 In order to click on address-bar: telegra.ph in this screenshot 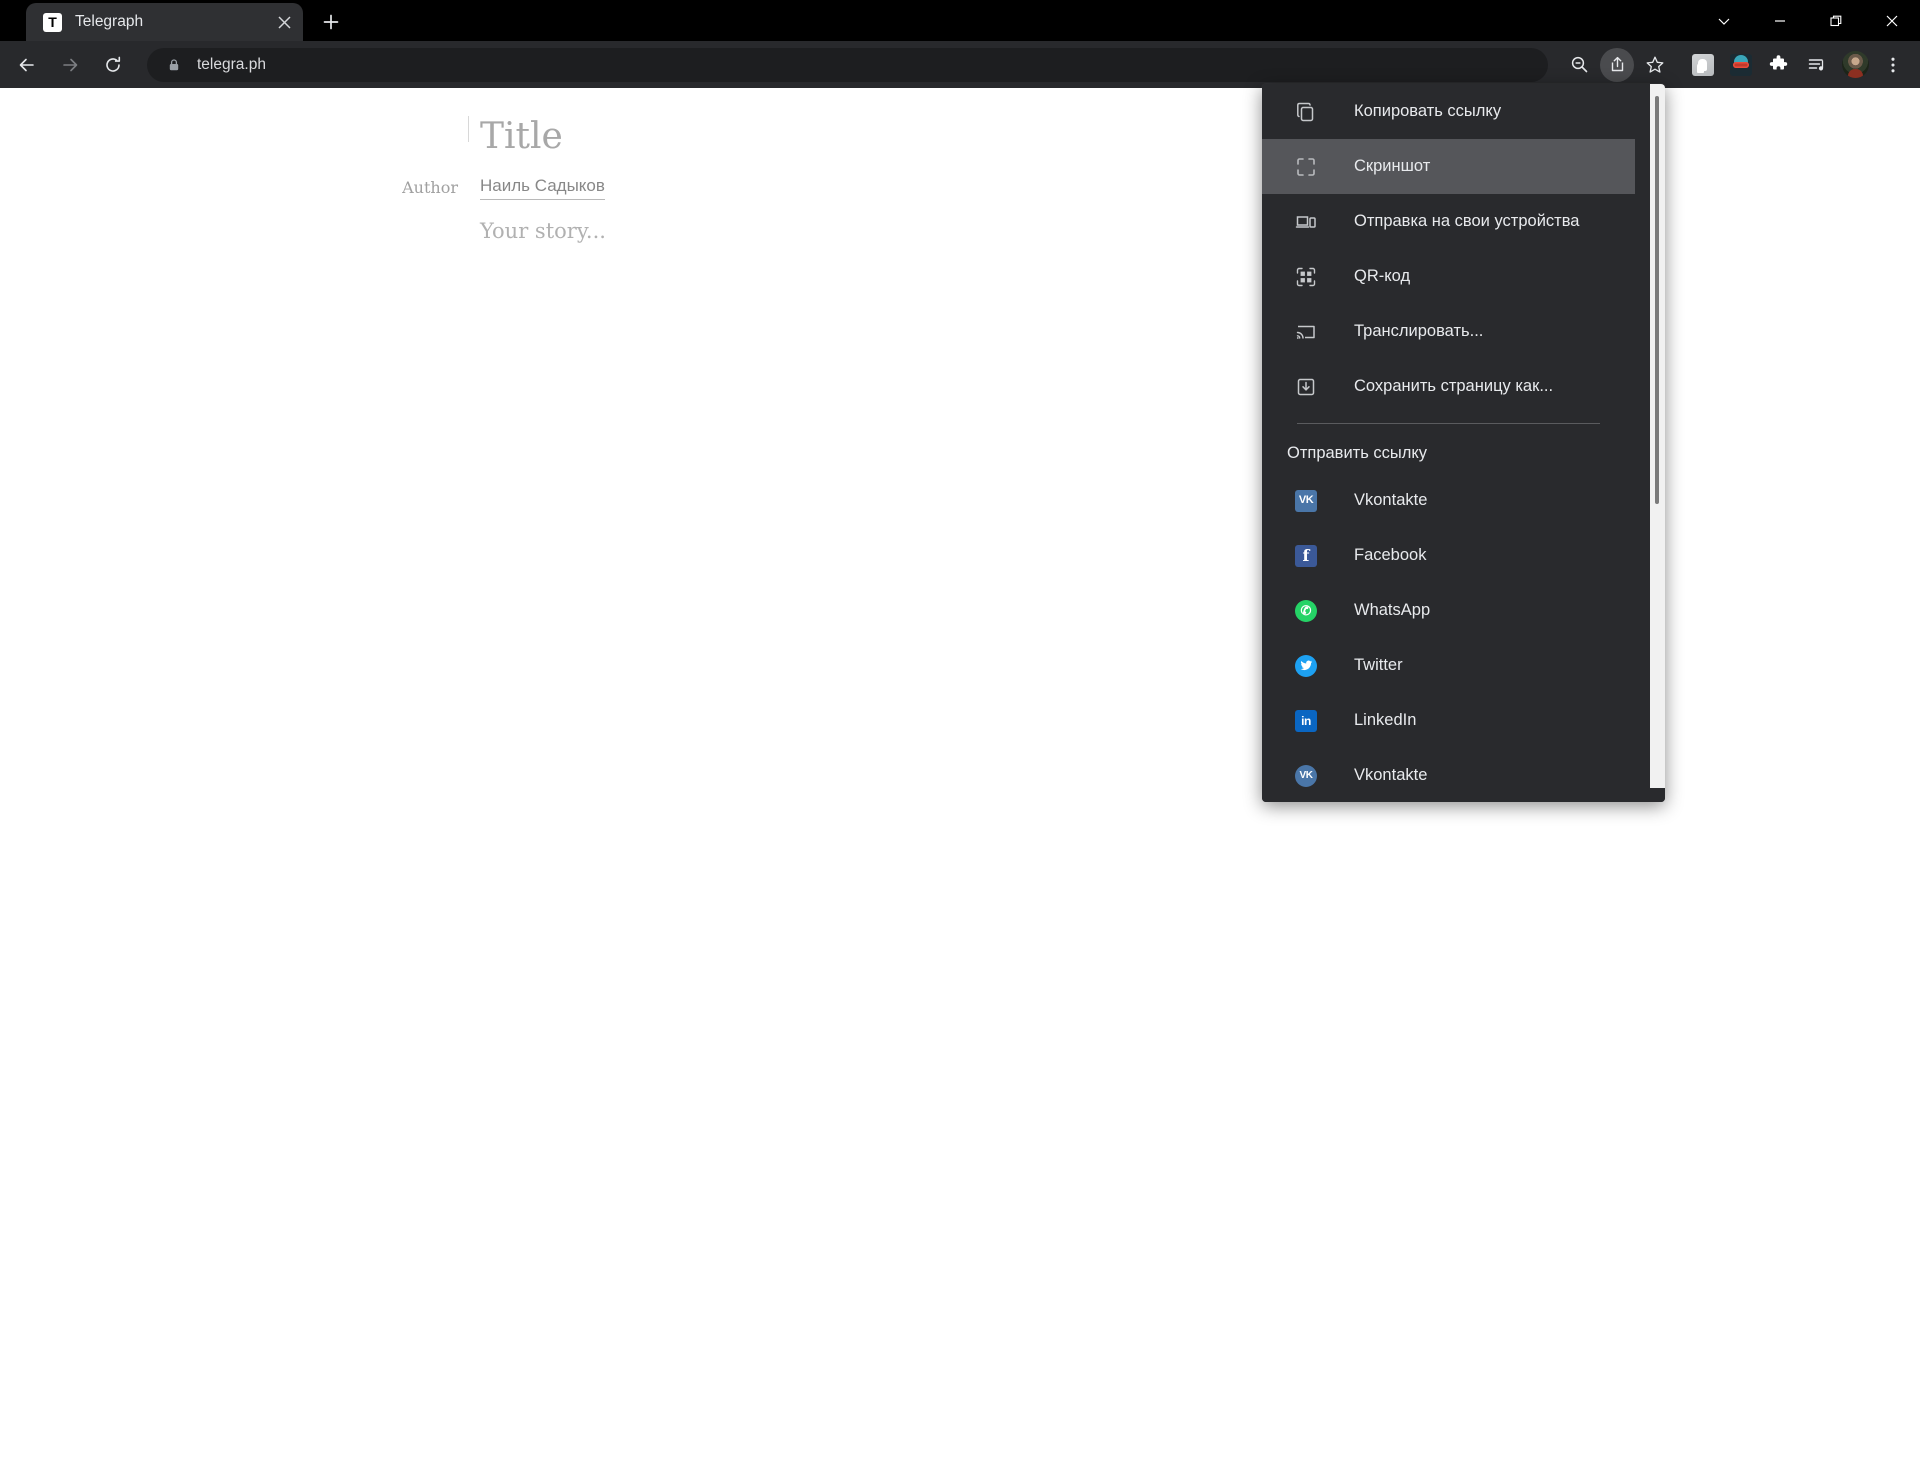, I will do `click(847, 64)`.